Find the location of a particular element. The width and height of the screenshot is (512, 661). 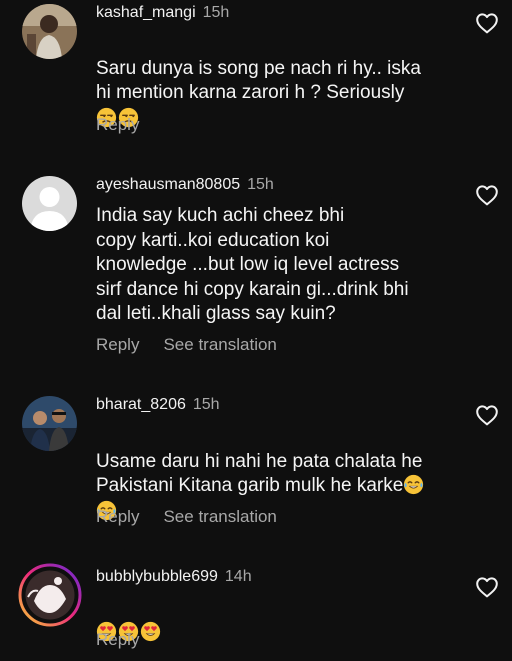

comment-meta: ayeshausman80805 15h is located at coordinates (185, 185).